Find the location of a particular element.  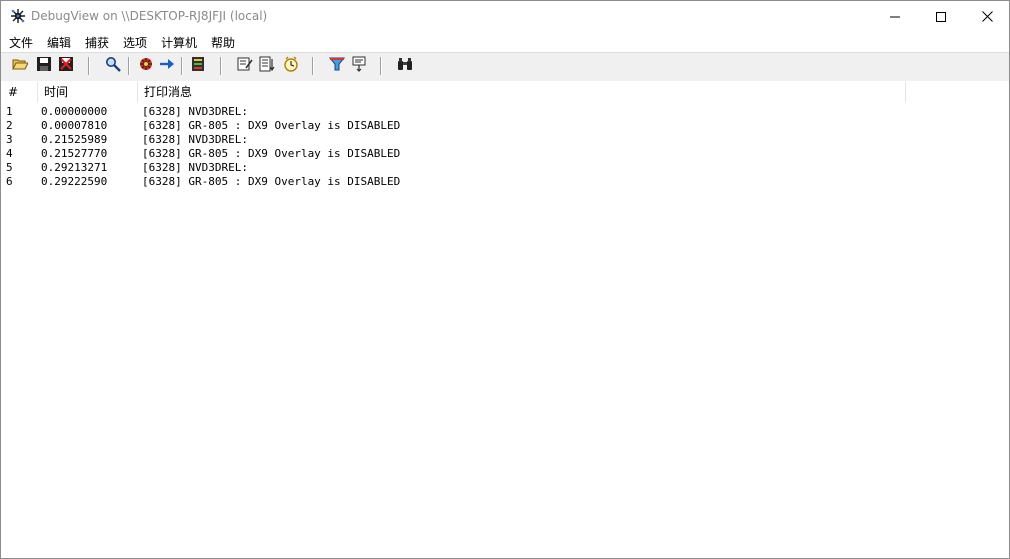

row-index: 3 is located at coordinates (9, 139).